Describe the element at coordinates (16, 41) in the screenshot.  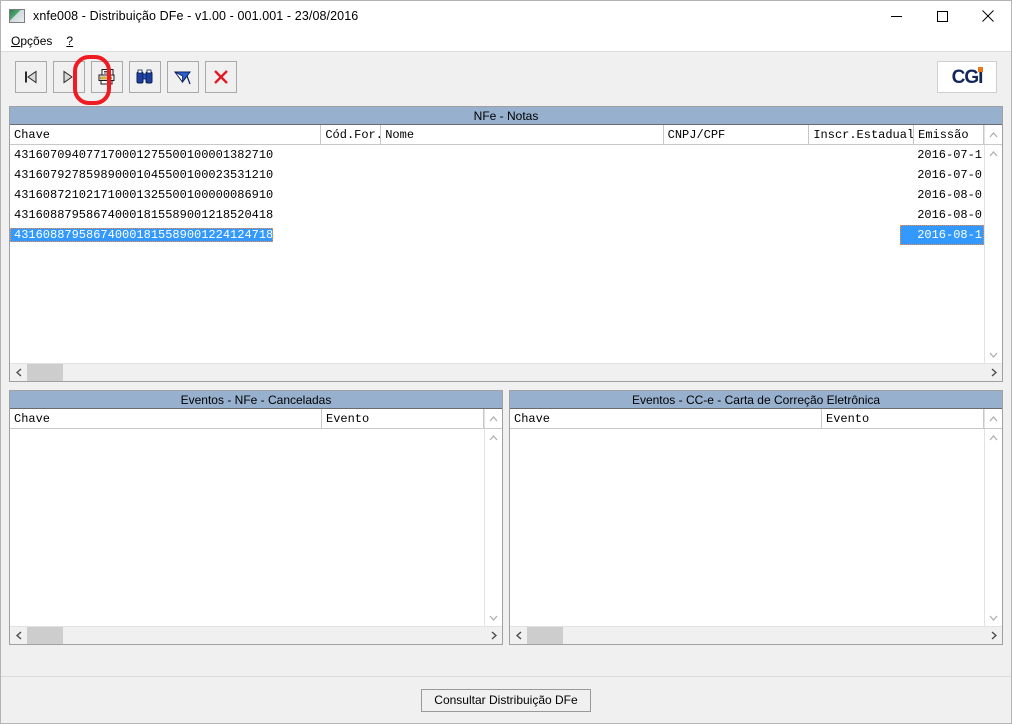
I see `menu-mnemonic-o: O` at that location.